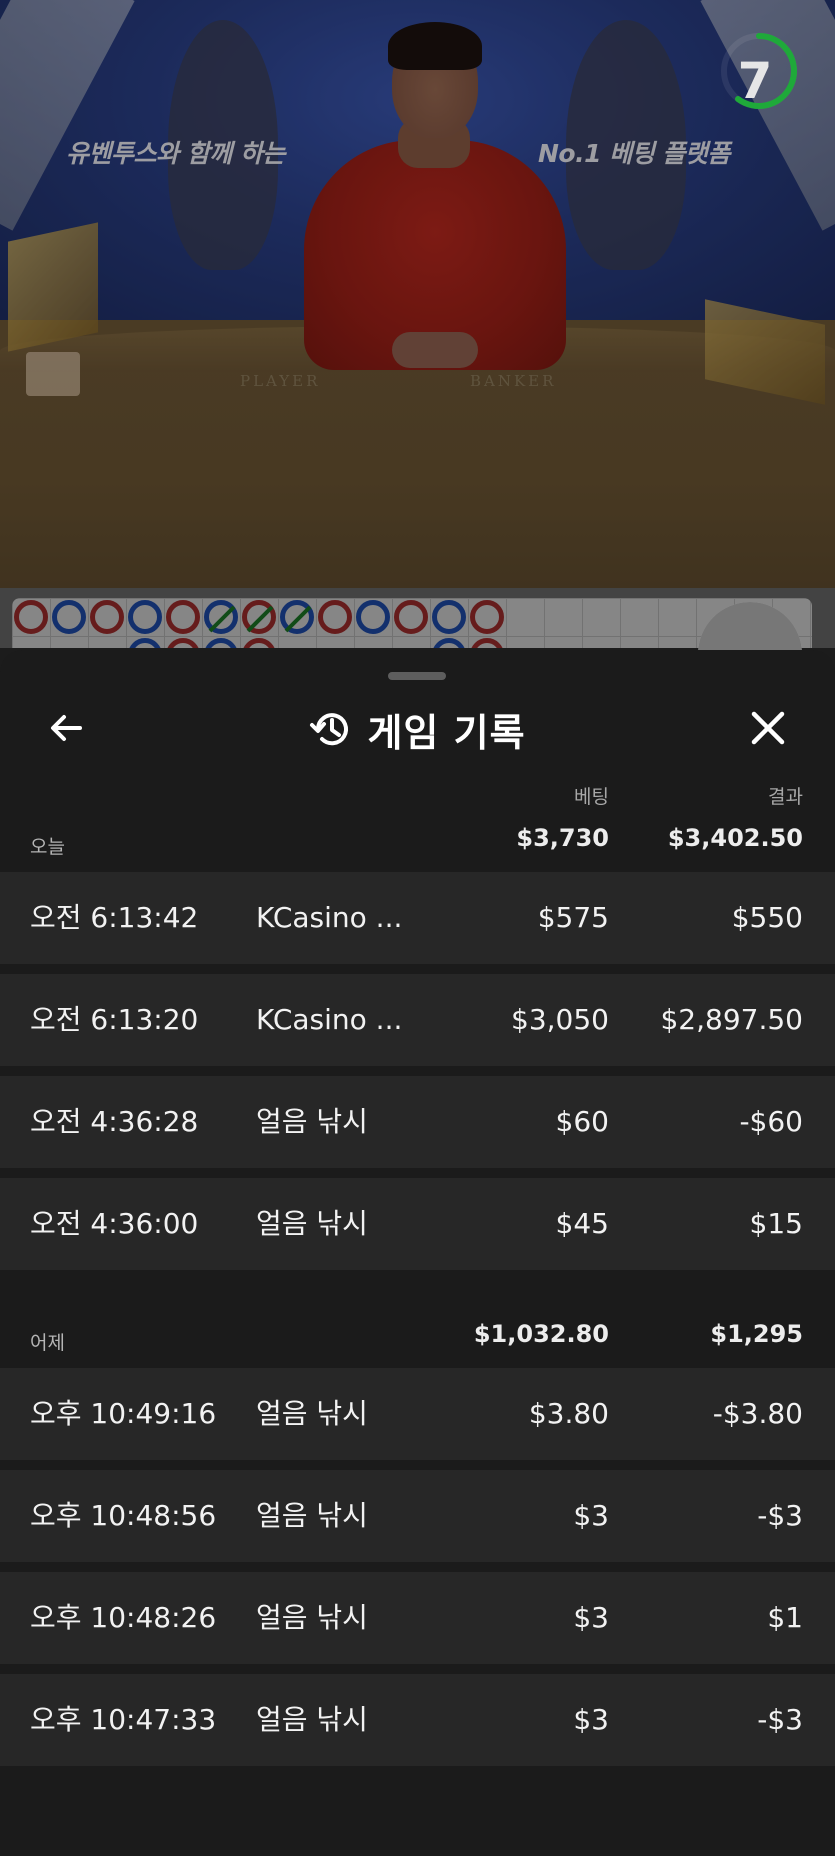 The height and width of the screenshot is (1856, 835). What do you see at coordinates (446, 732) in the screenshot?
I see `sheet-title: 게임 기록` at bounding box center [446, 732].